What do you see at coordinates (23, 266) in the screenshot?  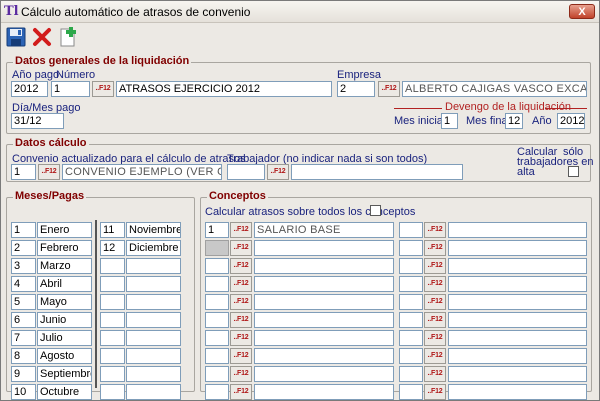 I see `month-number-field: 3` at bounding box center [23, 266].